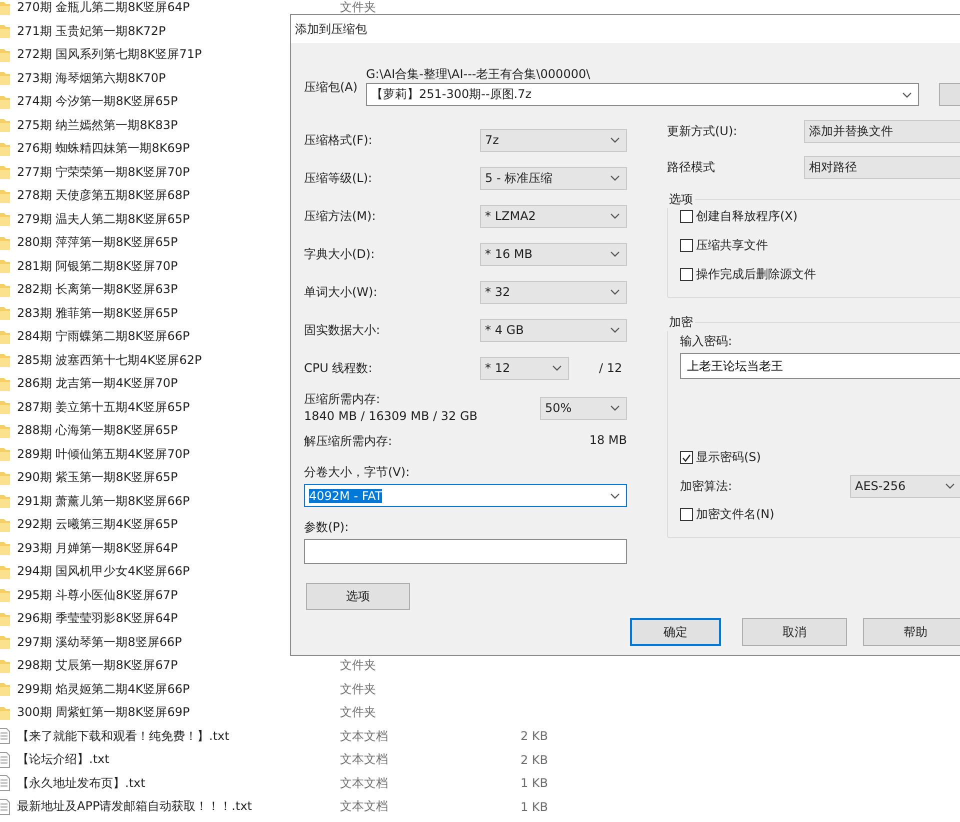 This screenshot has height=822, width=960. What do you see at coordinates (343, 399) in the screenshot?
I see `field-label: 压缩所需内存:` at bounding box center [343, 399].